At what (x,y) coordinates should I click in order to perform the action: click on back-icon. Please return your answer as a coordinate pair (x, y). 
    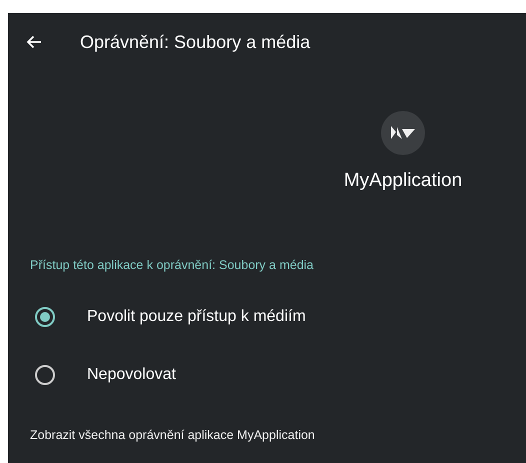
    Looking at the image, I should click on (34, 42).